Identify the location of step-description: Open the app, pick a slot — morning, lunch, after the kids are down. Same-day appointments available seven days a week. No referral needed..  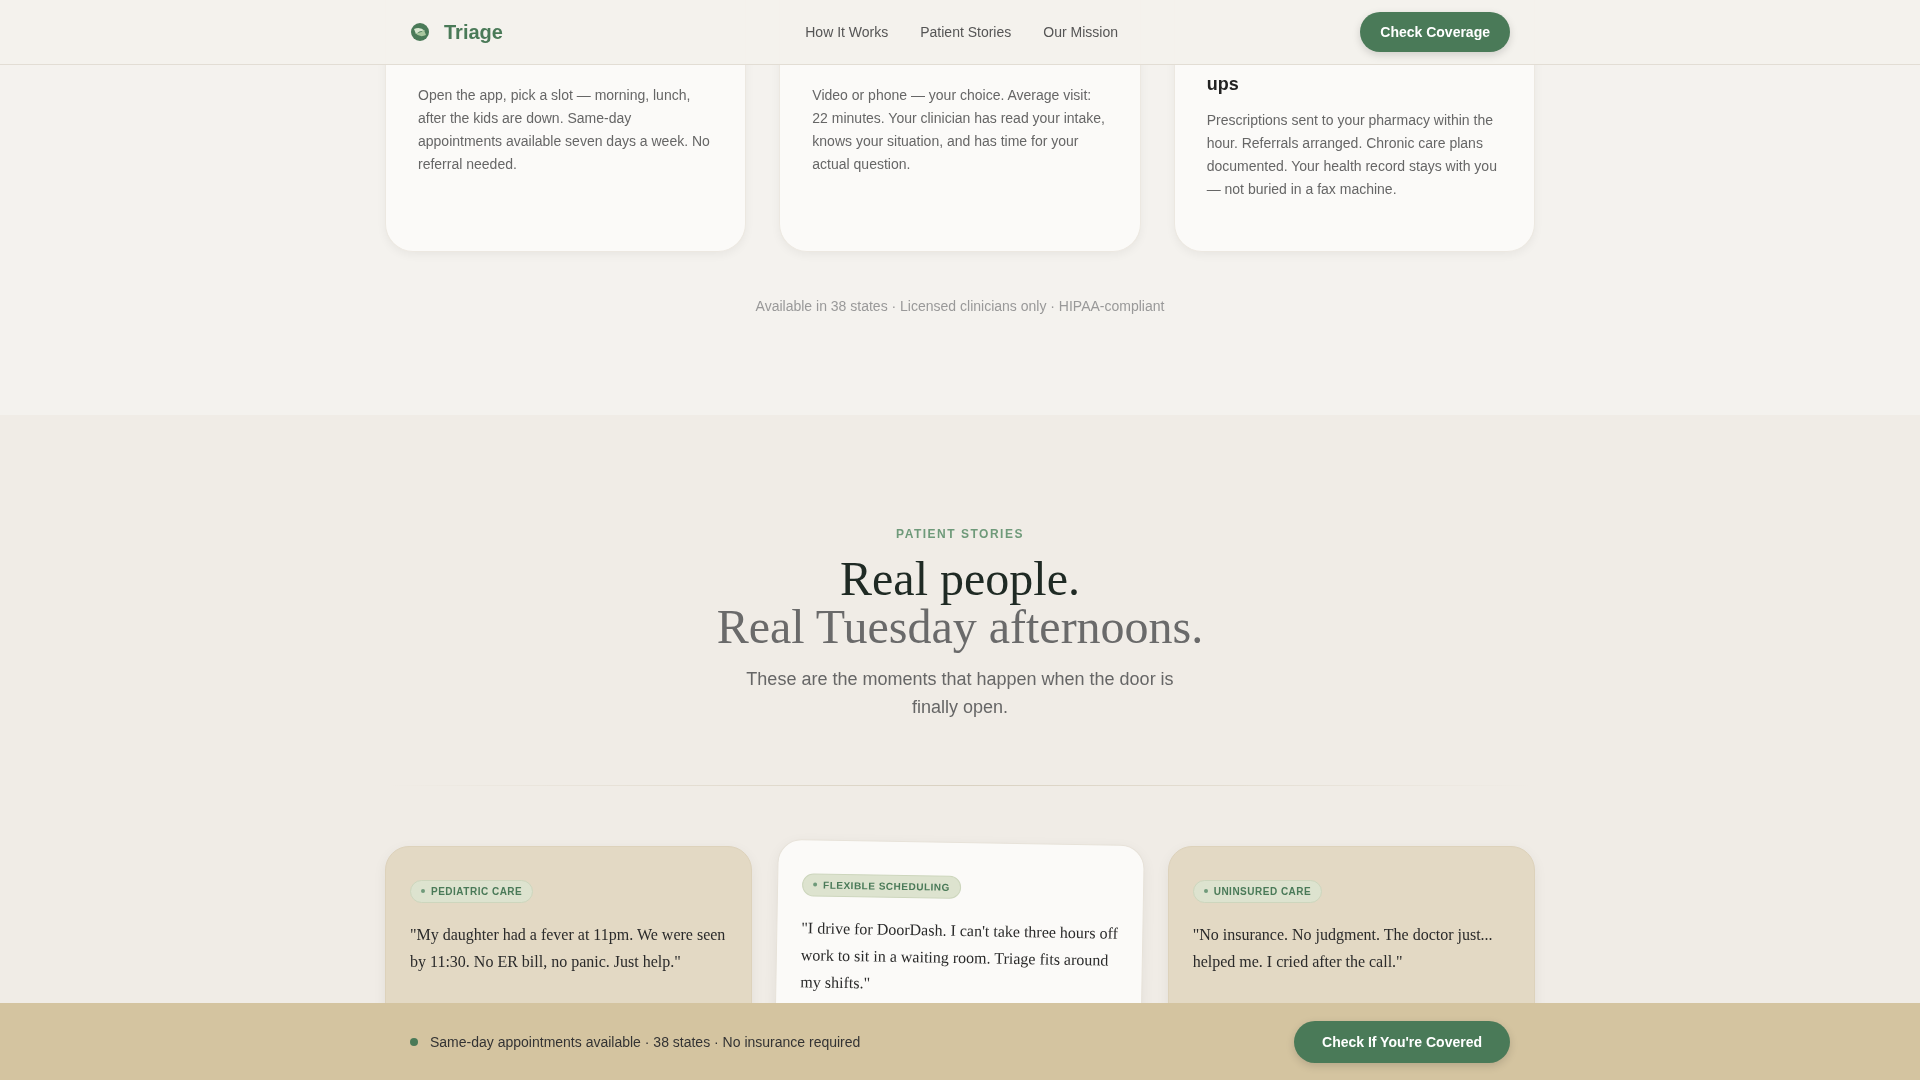
(564, 130).